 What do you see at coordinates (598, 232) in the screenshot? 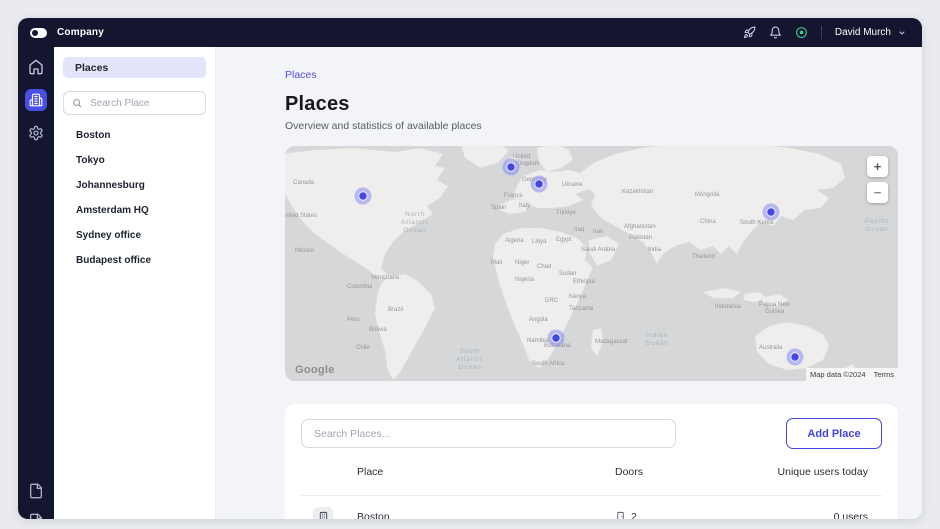
I see `map-label: Iran` at bounding box center [598, 232].